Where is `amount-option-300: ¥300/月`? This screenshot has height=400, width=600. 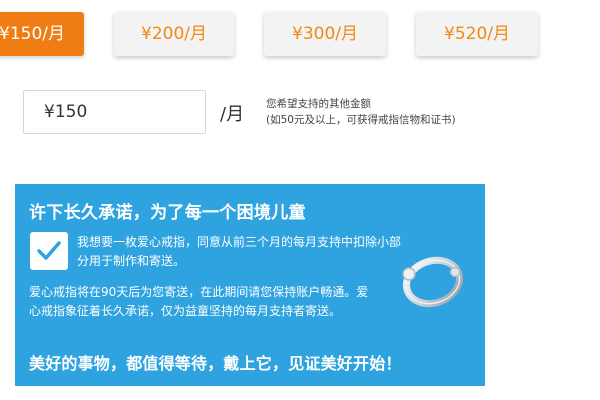
amount-option-300: ¥300/月 is located at coordinates (325, 34).